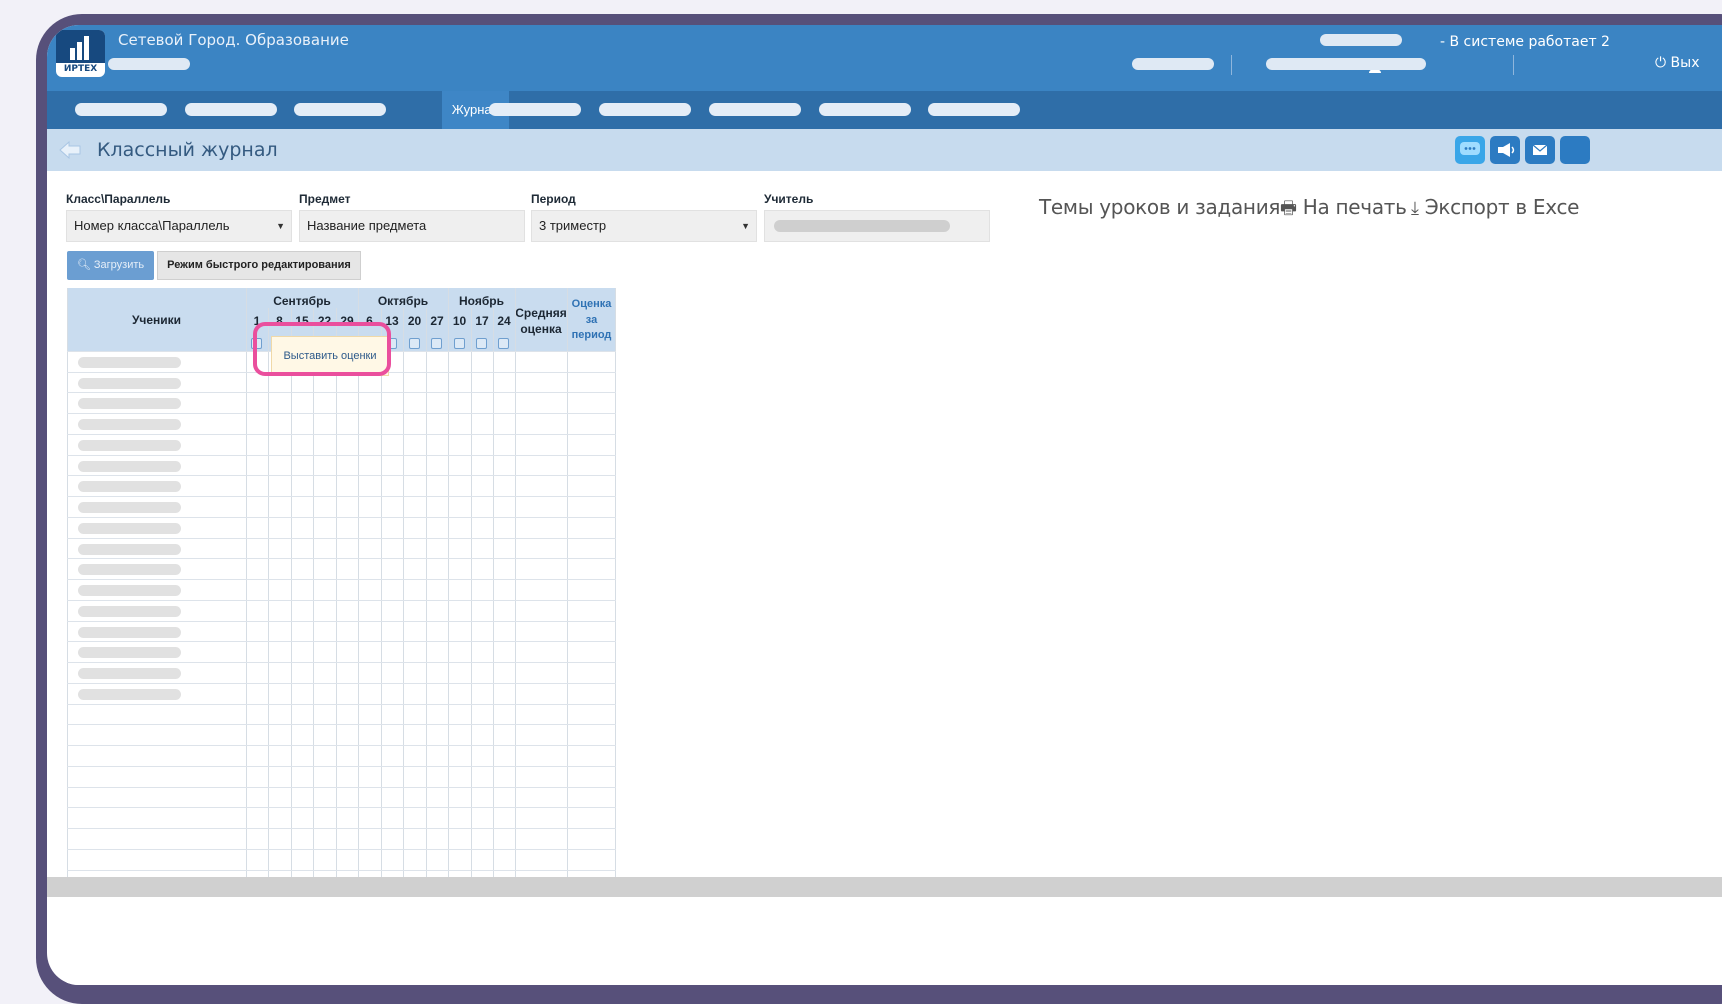 The width and height of the screenshot is (1722, 1004). Describe the element at coordinates (1346, 64) in the screenshot. I see `user-name-placeholder` at that location.